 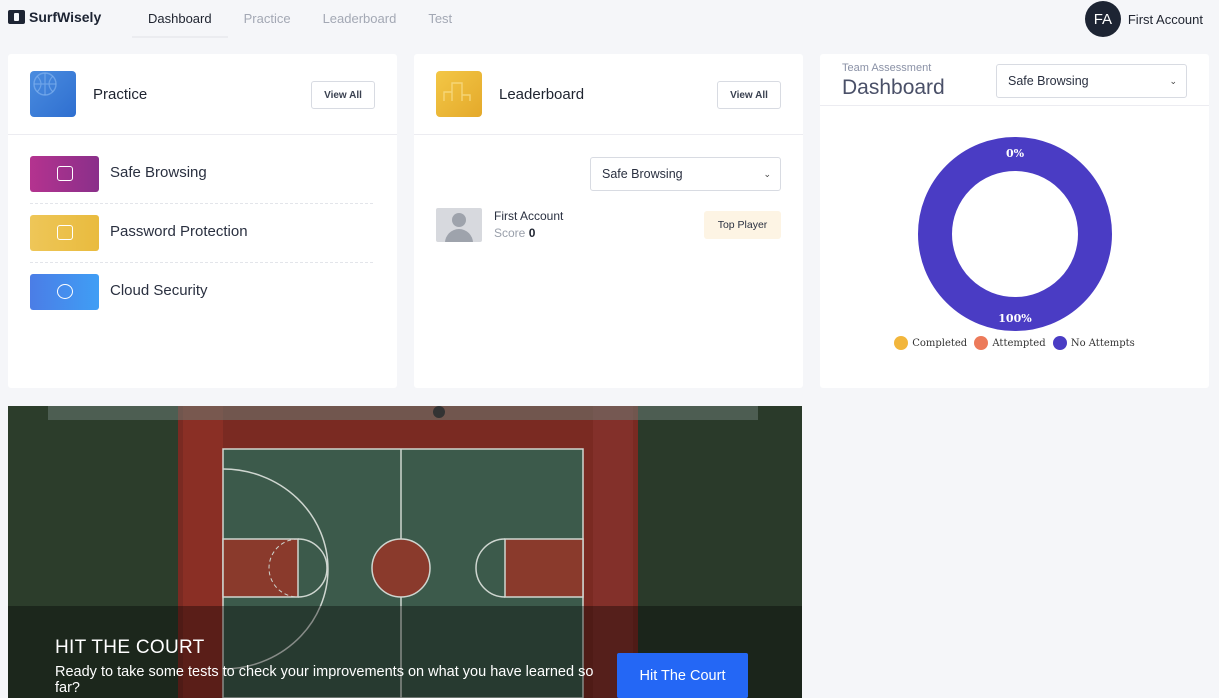 What do you see at coordinates (510, 233) in the screenshot?
I see `score-label: Score` at bounding box center [510, 233].